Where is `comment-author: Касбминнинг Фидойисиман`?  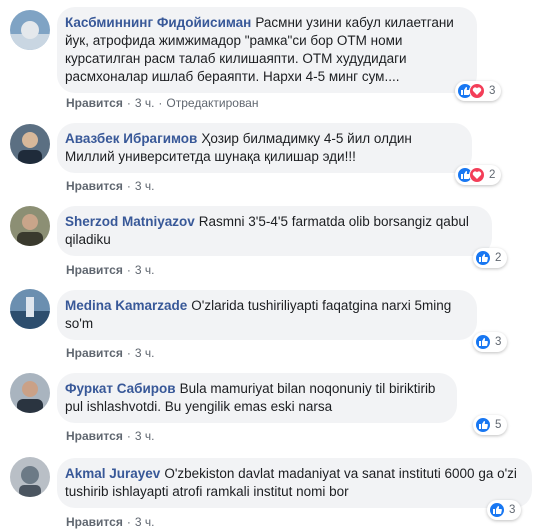 comment-author: Касбминнинг Фидойисиман is located at coordinates (158, 22).